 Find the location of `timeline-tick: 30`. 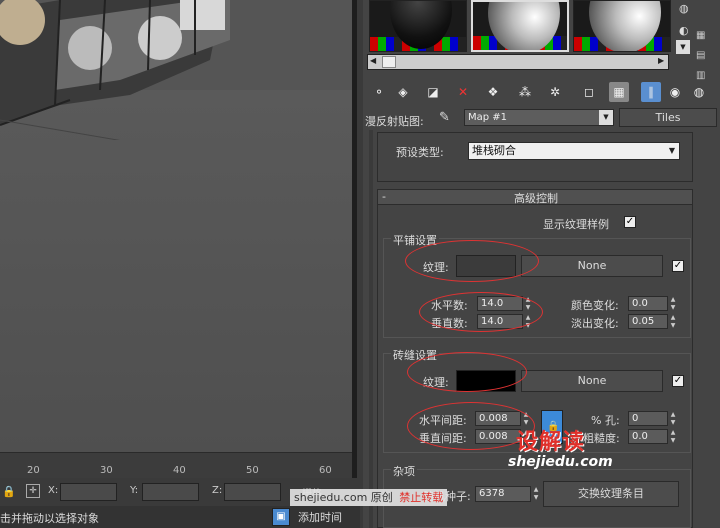

timeline-tick: 30 is located at coordinates (106, 470).